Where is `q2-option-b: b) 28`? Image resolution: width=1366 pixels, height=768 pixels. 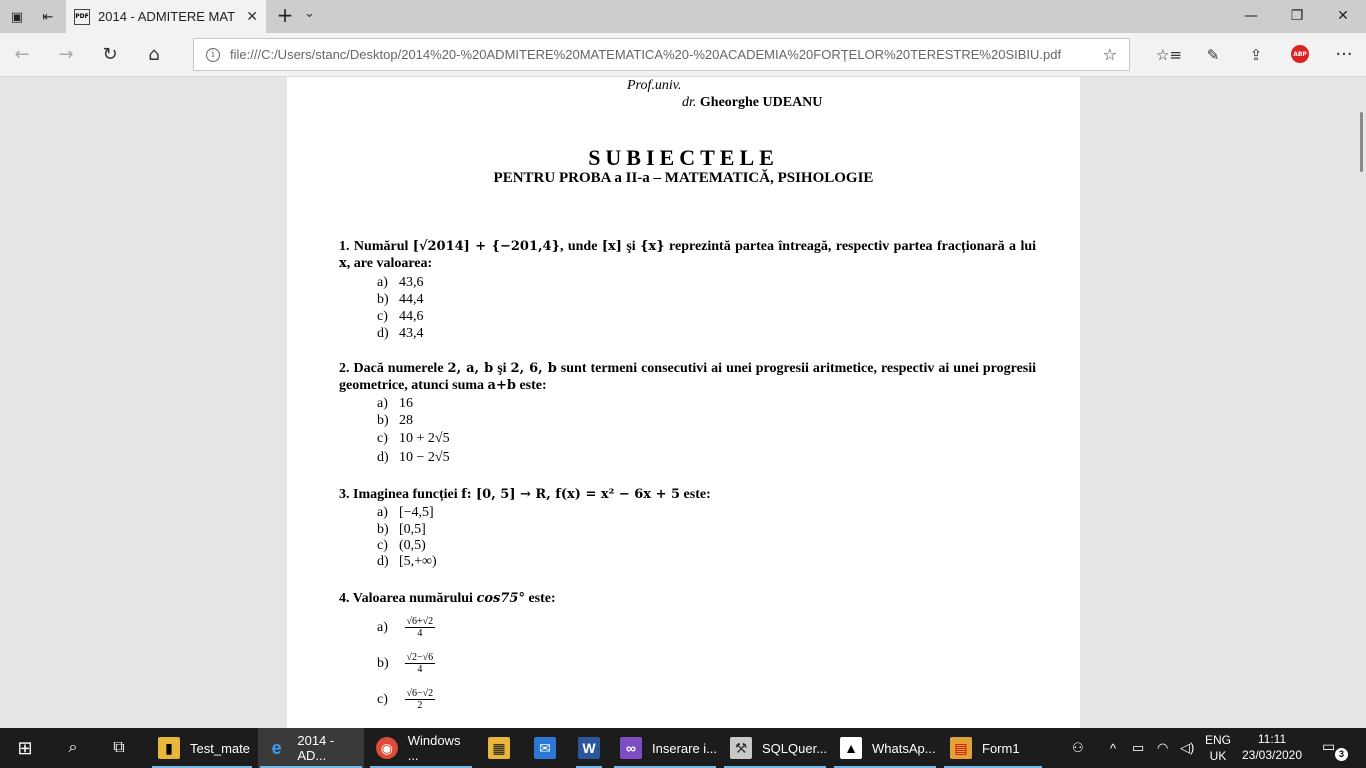
q2-option-b: b) 28 is located at coordinates (395, 420).